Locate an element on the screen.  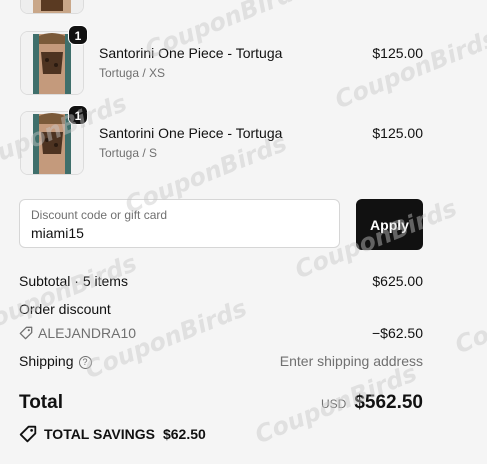
savings-label: TOTAL SAVINGS is located at coordinates (99, 434).